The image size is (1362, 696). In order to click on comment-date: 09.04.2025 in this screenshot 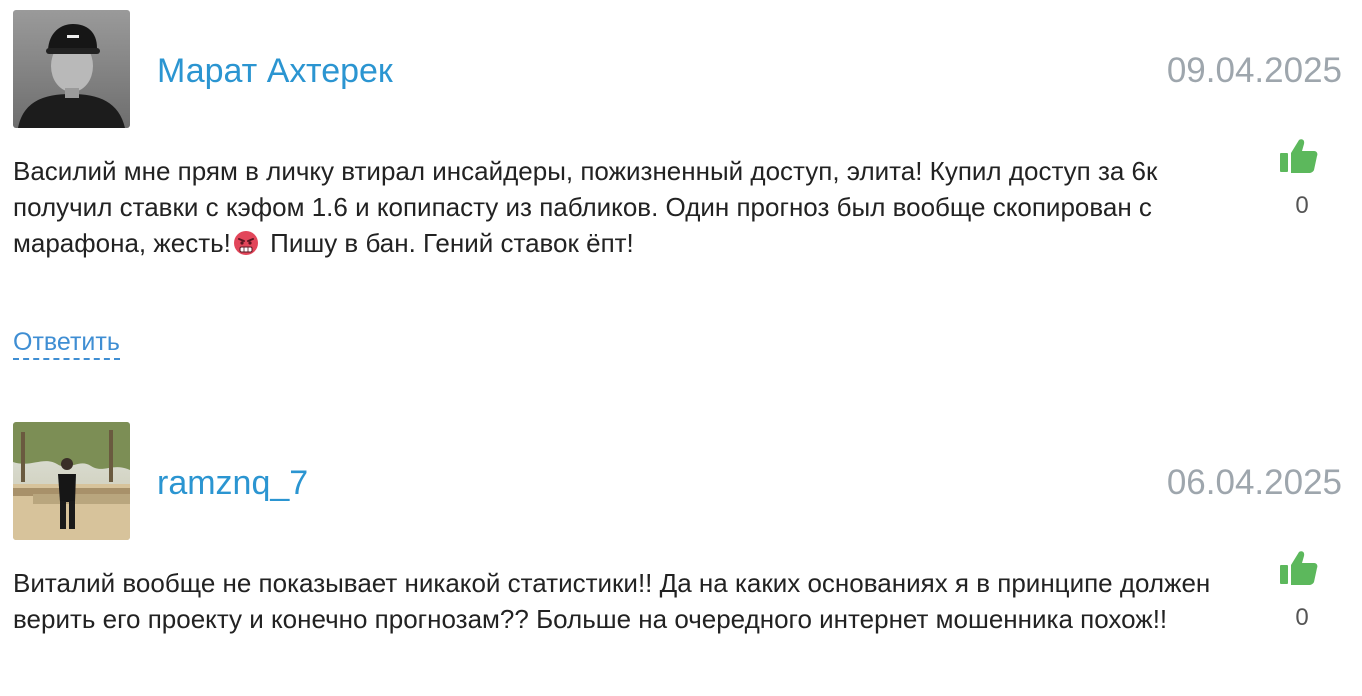, I will do `click(1254, 70)`.